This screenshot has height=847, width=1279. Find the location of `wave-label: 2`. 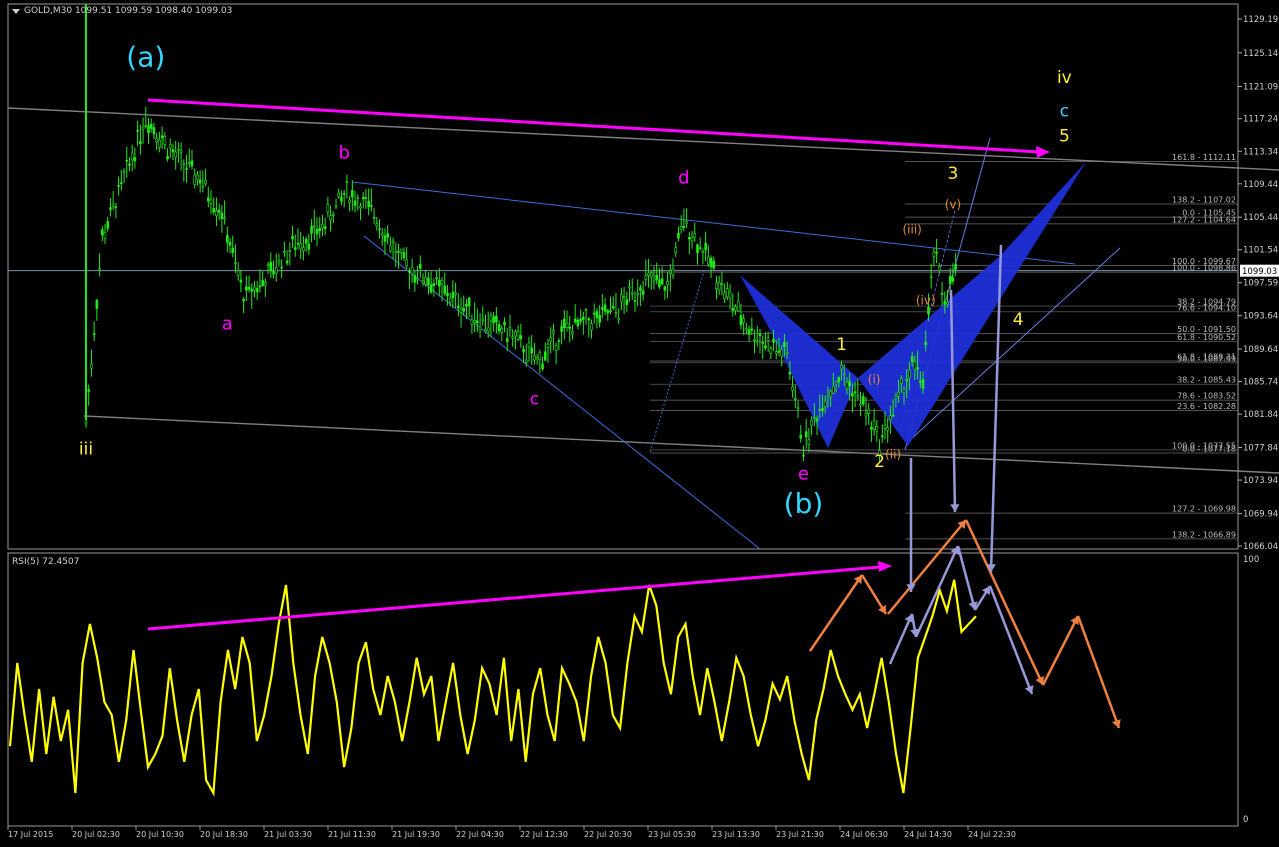

wave-label: 2 is located at coordinates (879, 462).